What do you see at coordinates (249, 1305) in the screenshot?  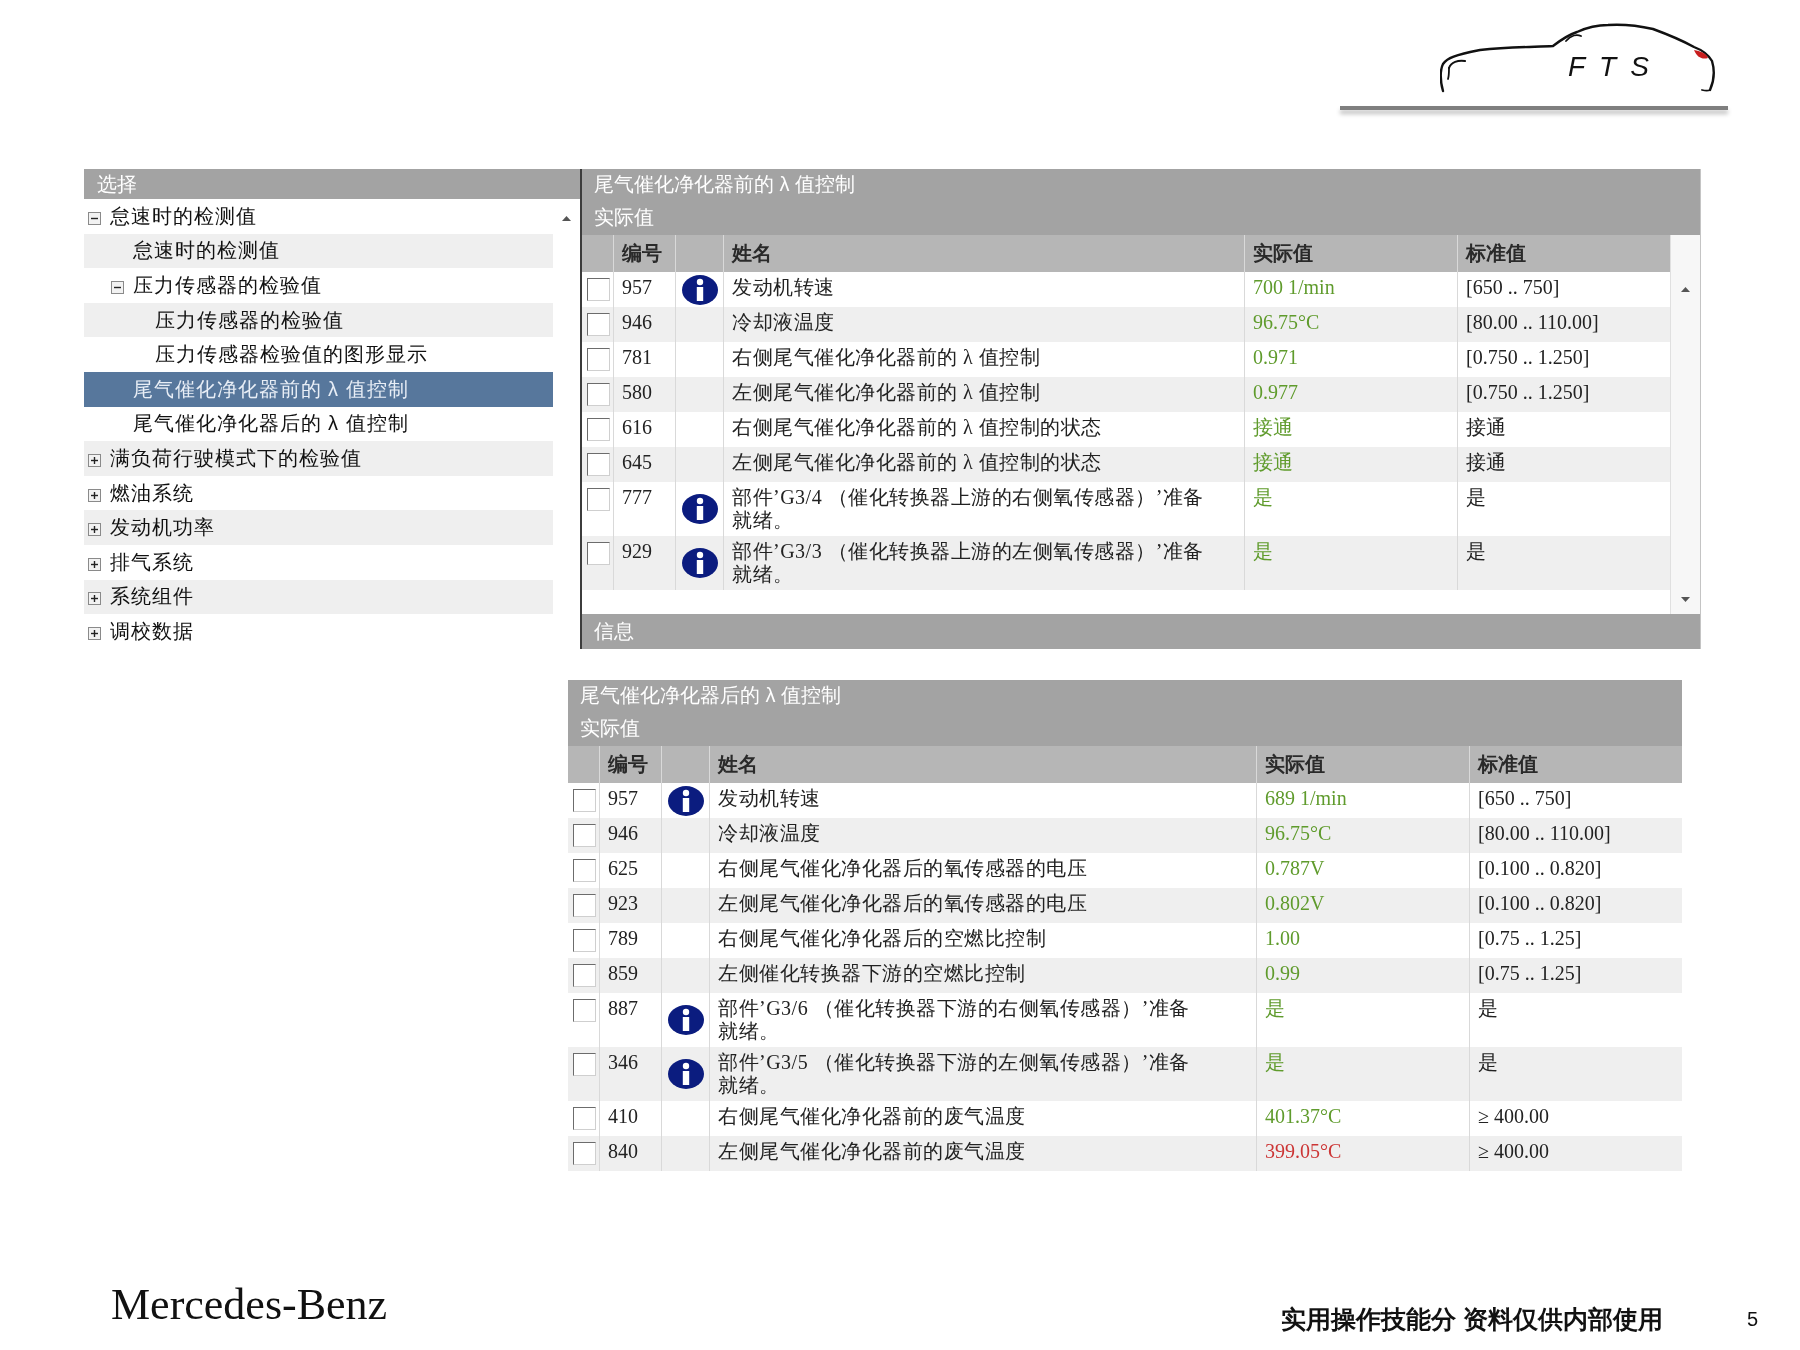 I see `brand-name: Mercedes-Benz` at bounding box center [249, 1305].